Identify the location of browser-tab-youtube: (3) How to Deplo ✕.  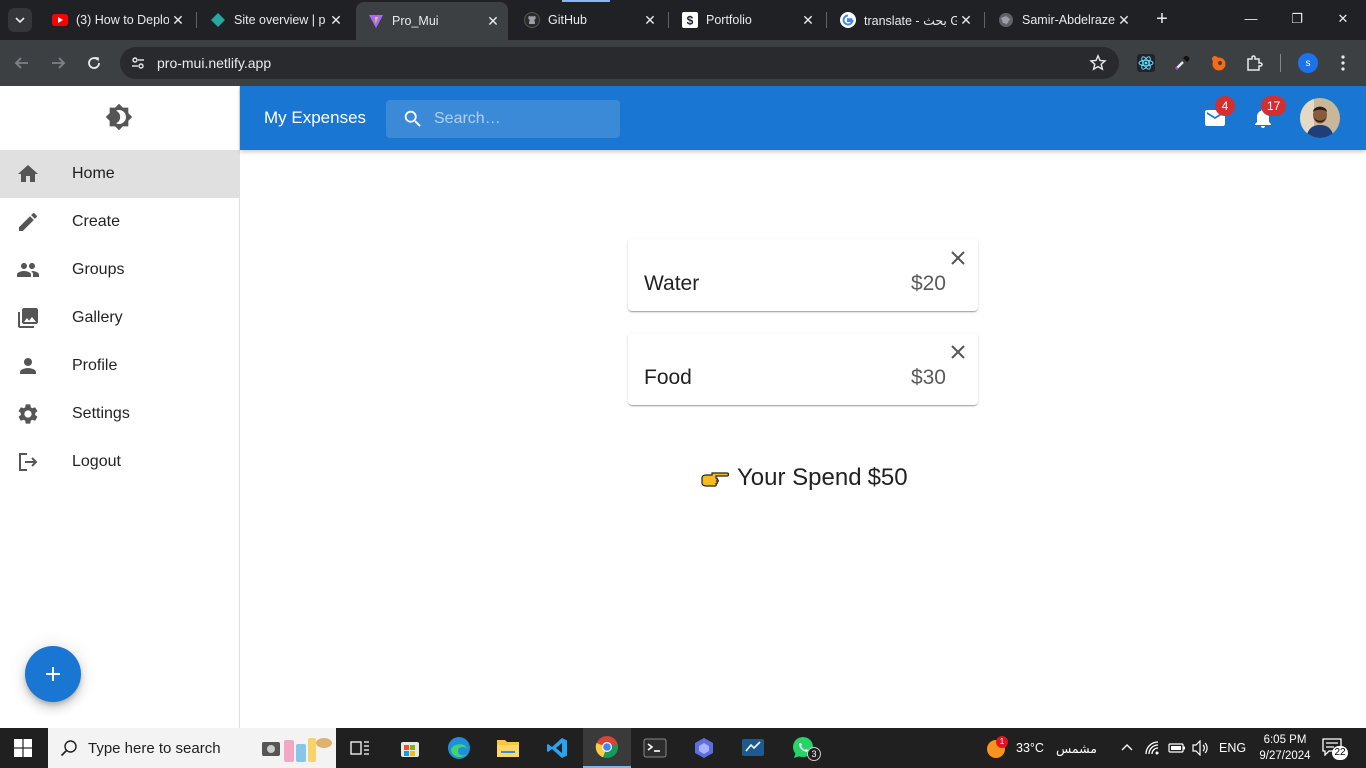
(116, 20).